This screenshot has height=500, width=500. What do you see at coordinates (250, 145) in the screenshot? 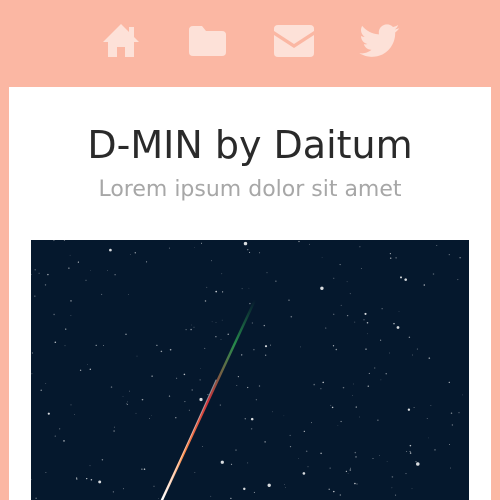
I see `page-title: D-MIN by Daitum` at bounding box center [250, 145].